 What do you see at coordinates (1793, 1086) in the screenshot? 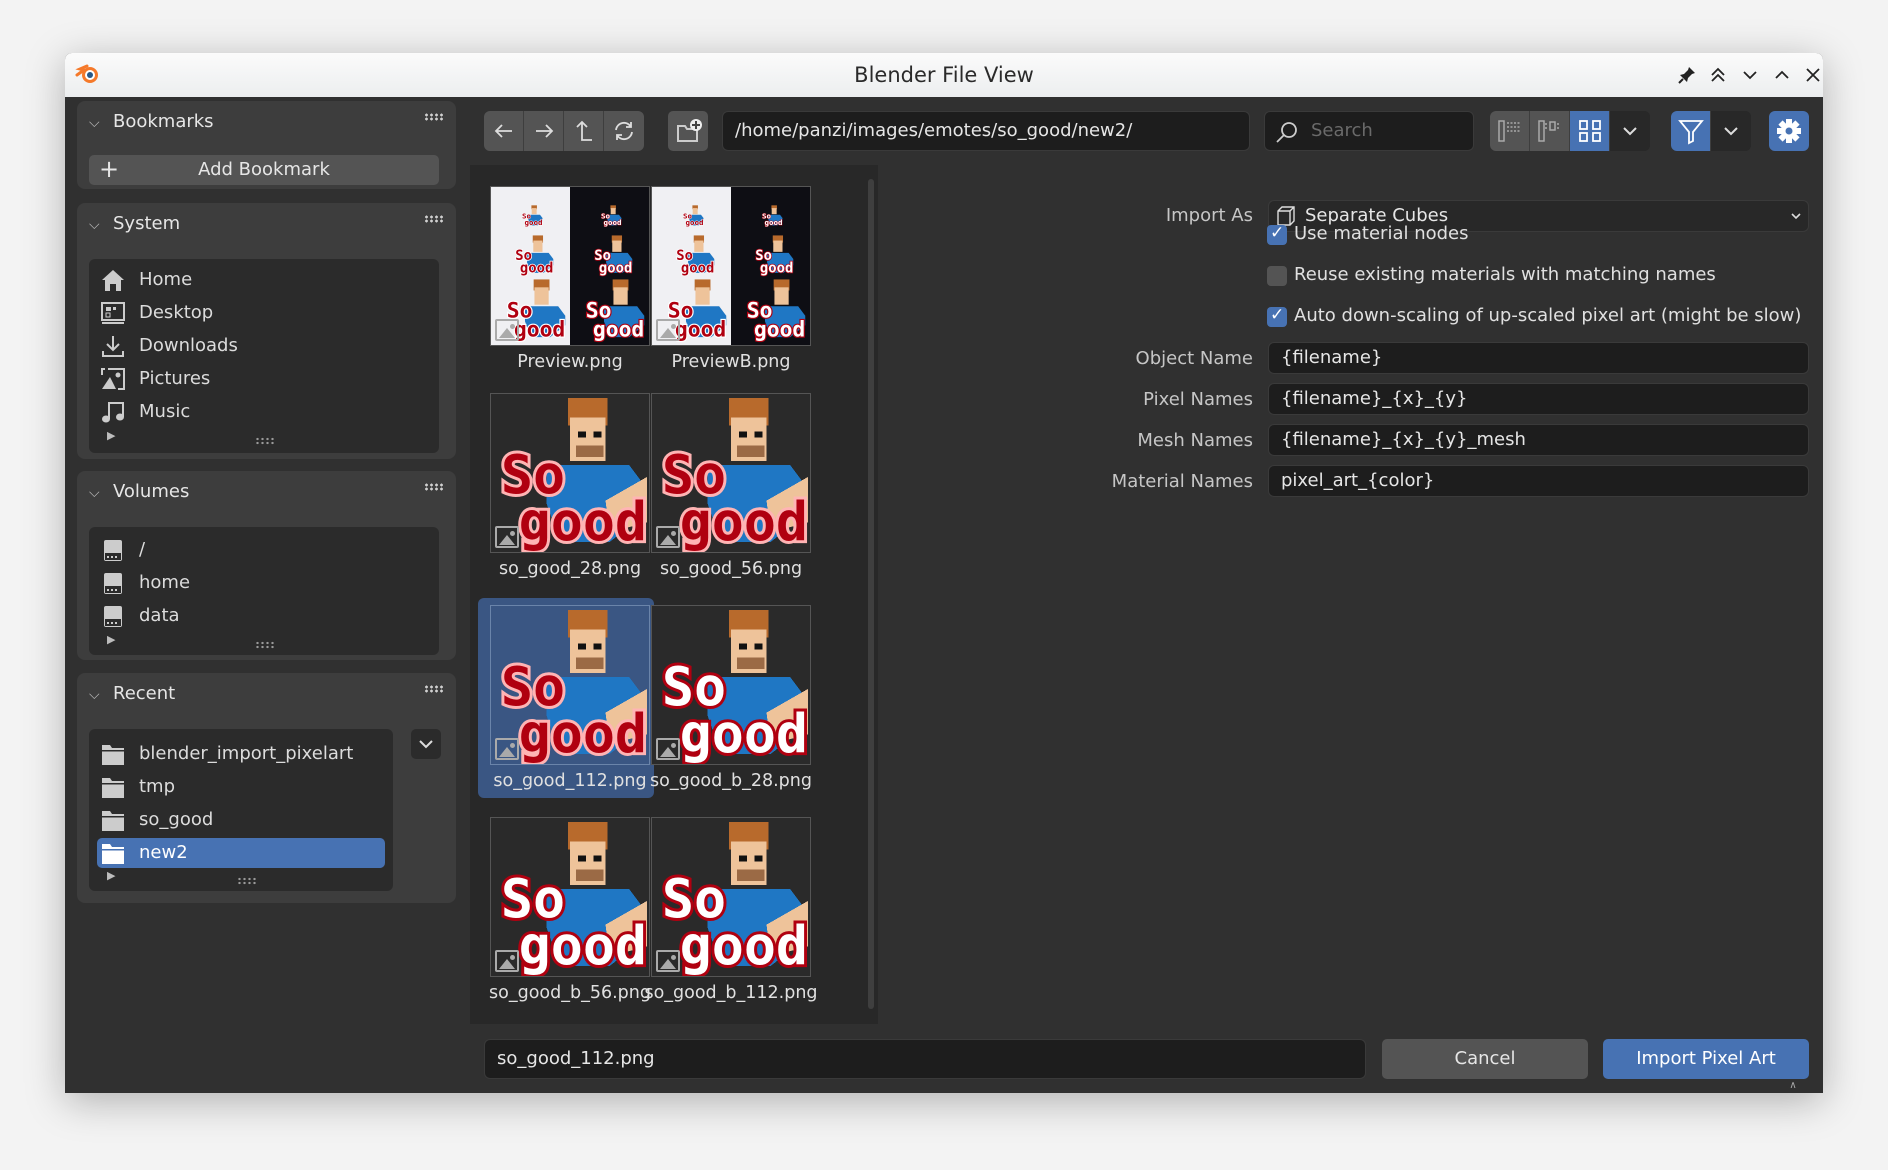
I see `region-expand-icon: ∧` at bounding box center [1793, 1086].